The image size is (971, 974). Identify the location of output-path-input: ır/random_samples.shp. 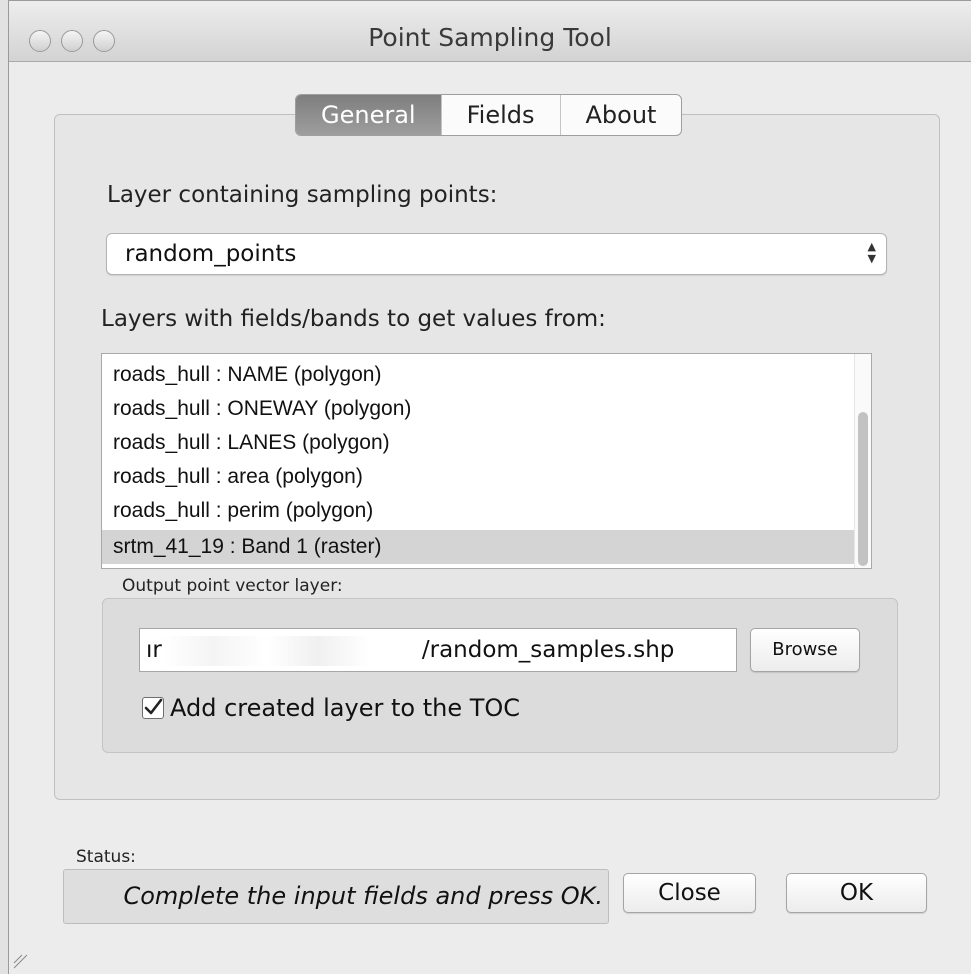
(438, 650).